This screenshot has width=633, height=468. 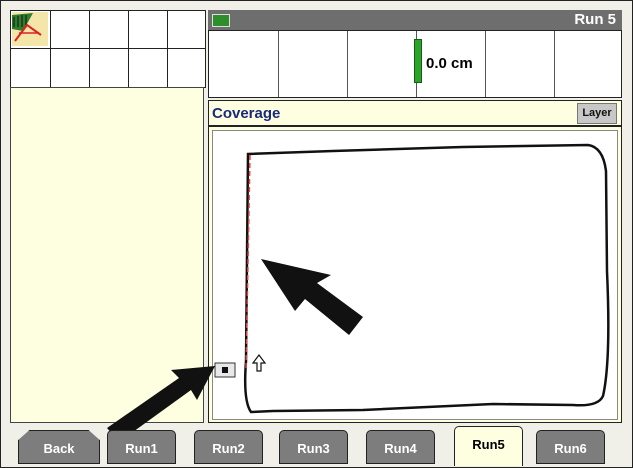 What do you see at coordinates (246, 113) in the screenshot?
I see `coverage-label: Coverage` at bounding box center [246, 113].